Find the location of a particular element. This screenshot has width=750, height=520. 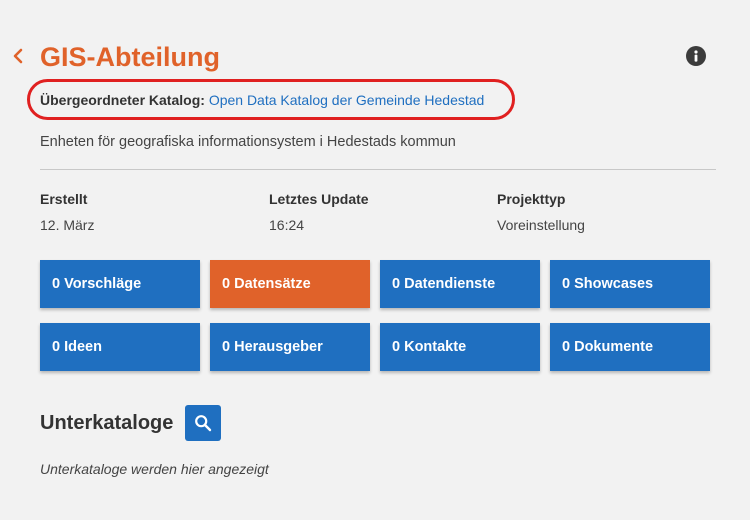

tile-documents: 0 Dokumente is located at coordinates (630, 347).